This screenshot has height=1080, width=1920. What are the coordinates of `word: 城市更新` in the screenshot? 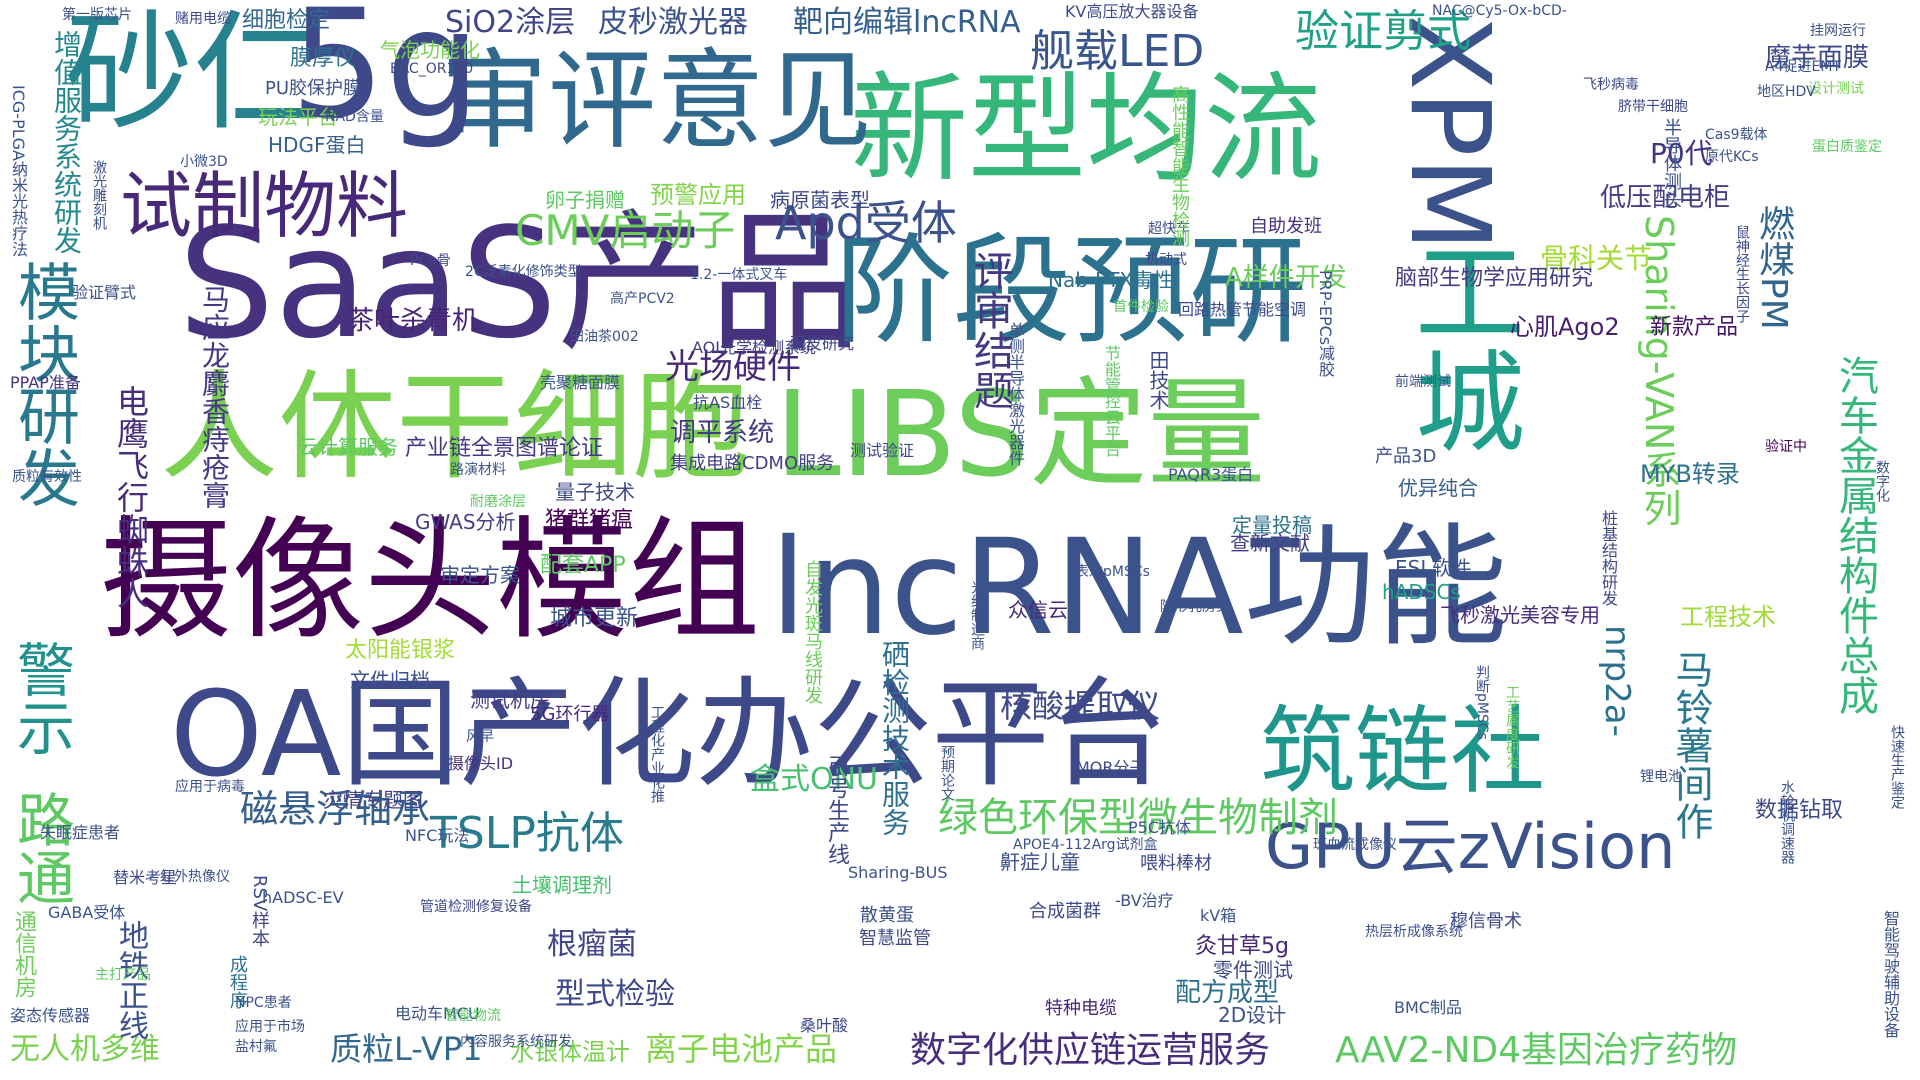 It's located at (594, 618).